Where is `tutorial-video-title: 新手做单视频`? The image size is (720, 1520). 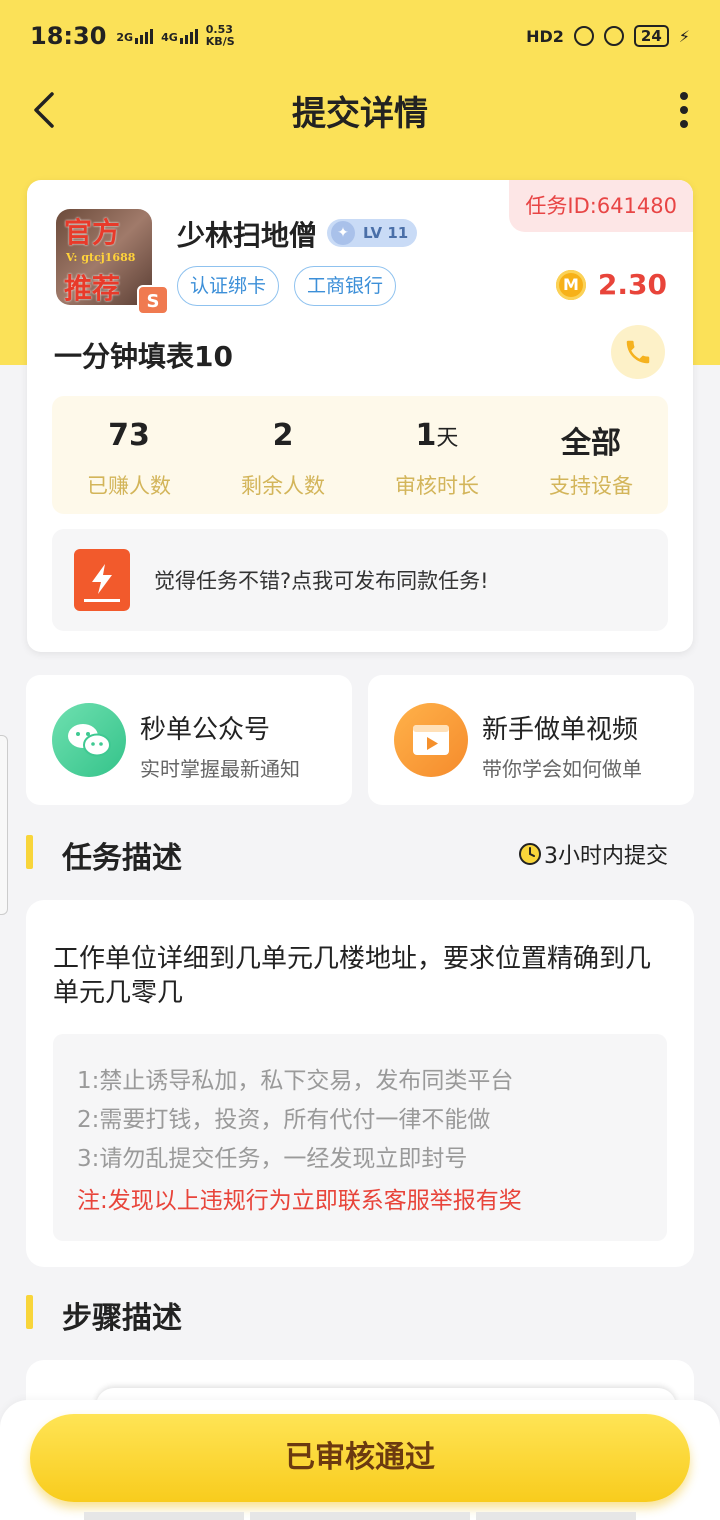
tutorial-video-title: 新手做单视频 is located at coordinates (560, 730).